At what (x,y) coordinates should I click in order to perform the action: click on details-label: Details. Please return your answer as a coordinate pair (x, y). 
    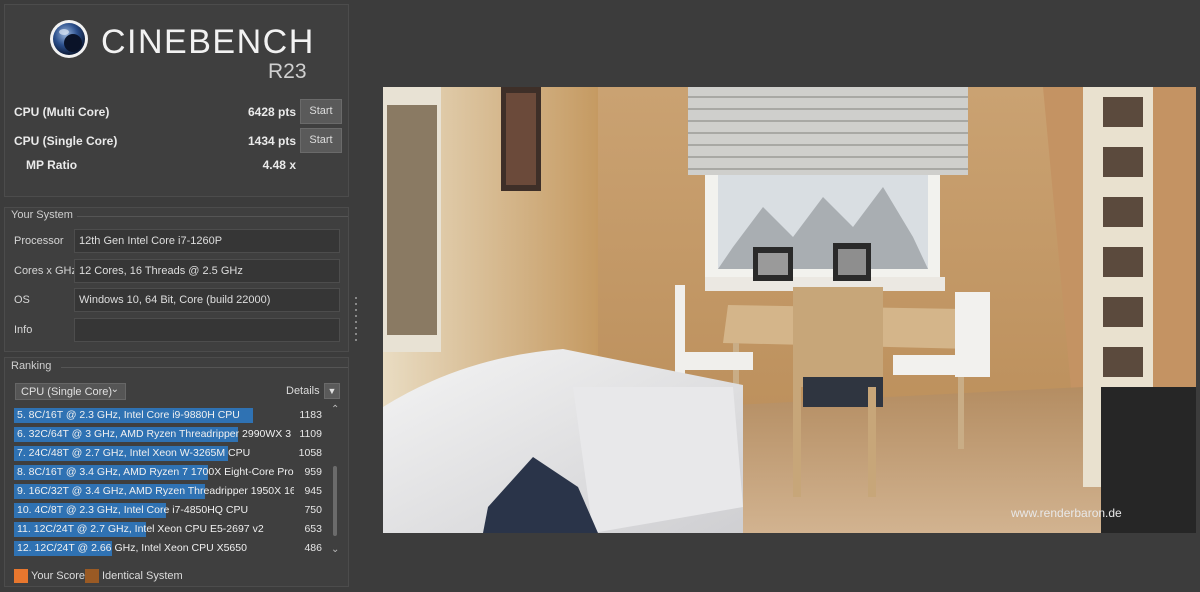
    Looking at the image, I should click on (303, 391).